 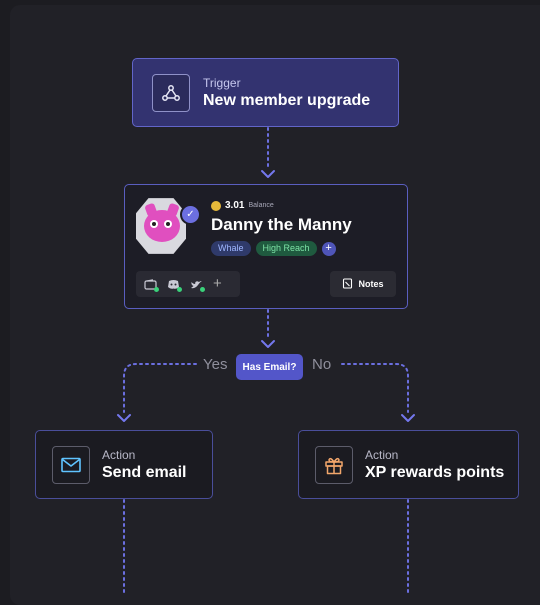 What do you see at coordinates (287, 100) in the screenshot?
I see `trigger-title: New member upgrade` at bounding box center [287, 100].